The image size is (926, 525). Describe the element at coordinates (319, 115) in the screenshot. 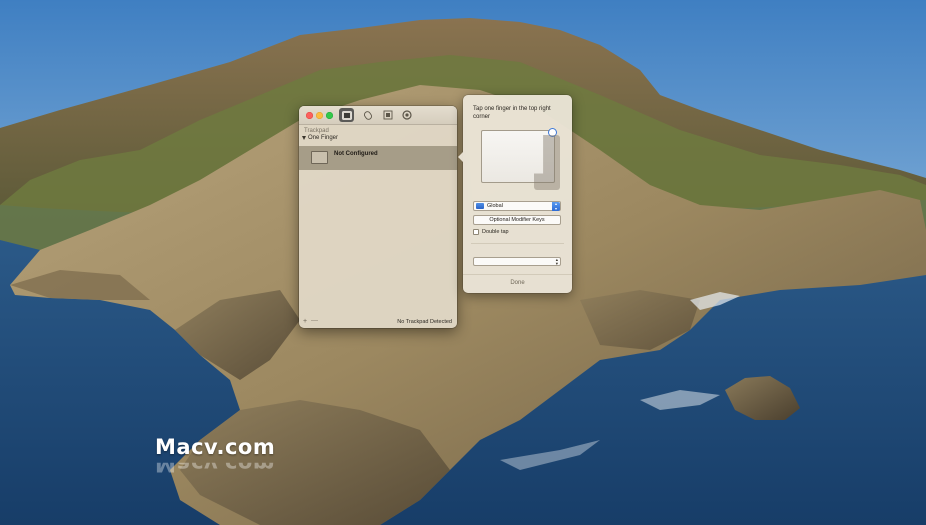

I see `minimize-window-button` at that location.